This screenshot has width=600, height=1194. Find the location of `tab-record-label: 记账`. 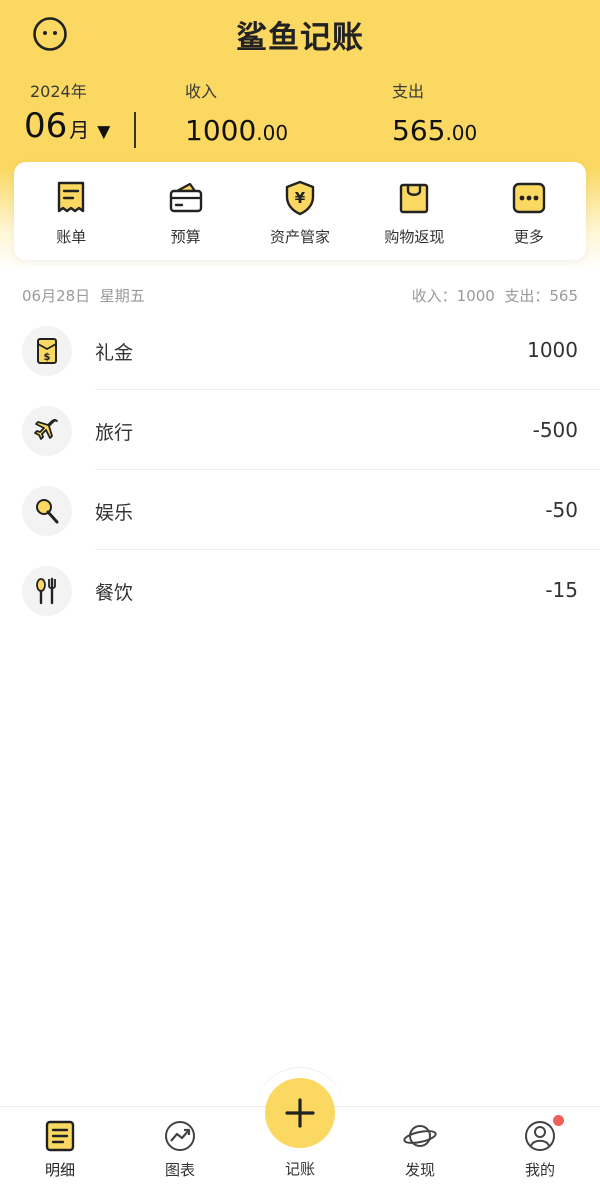

tab-record-label: 记账 is located at coordinates (299, 1169).